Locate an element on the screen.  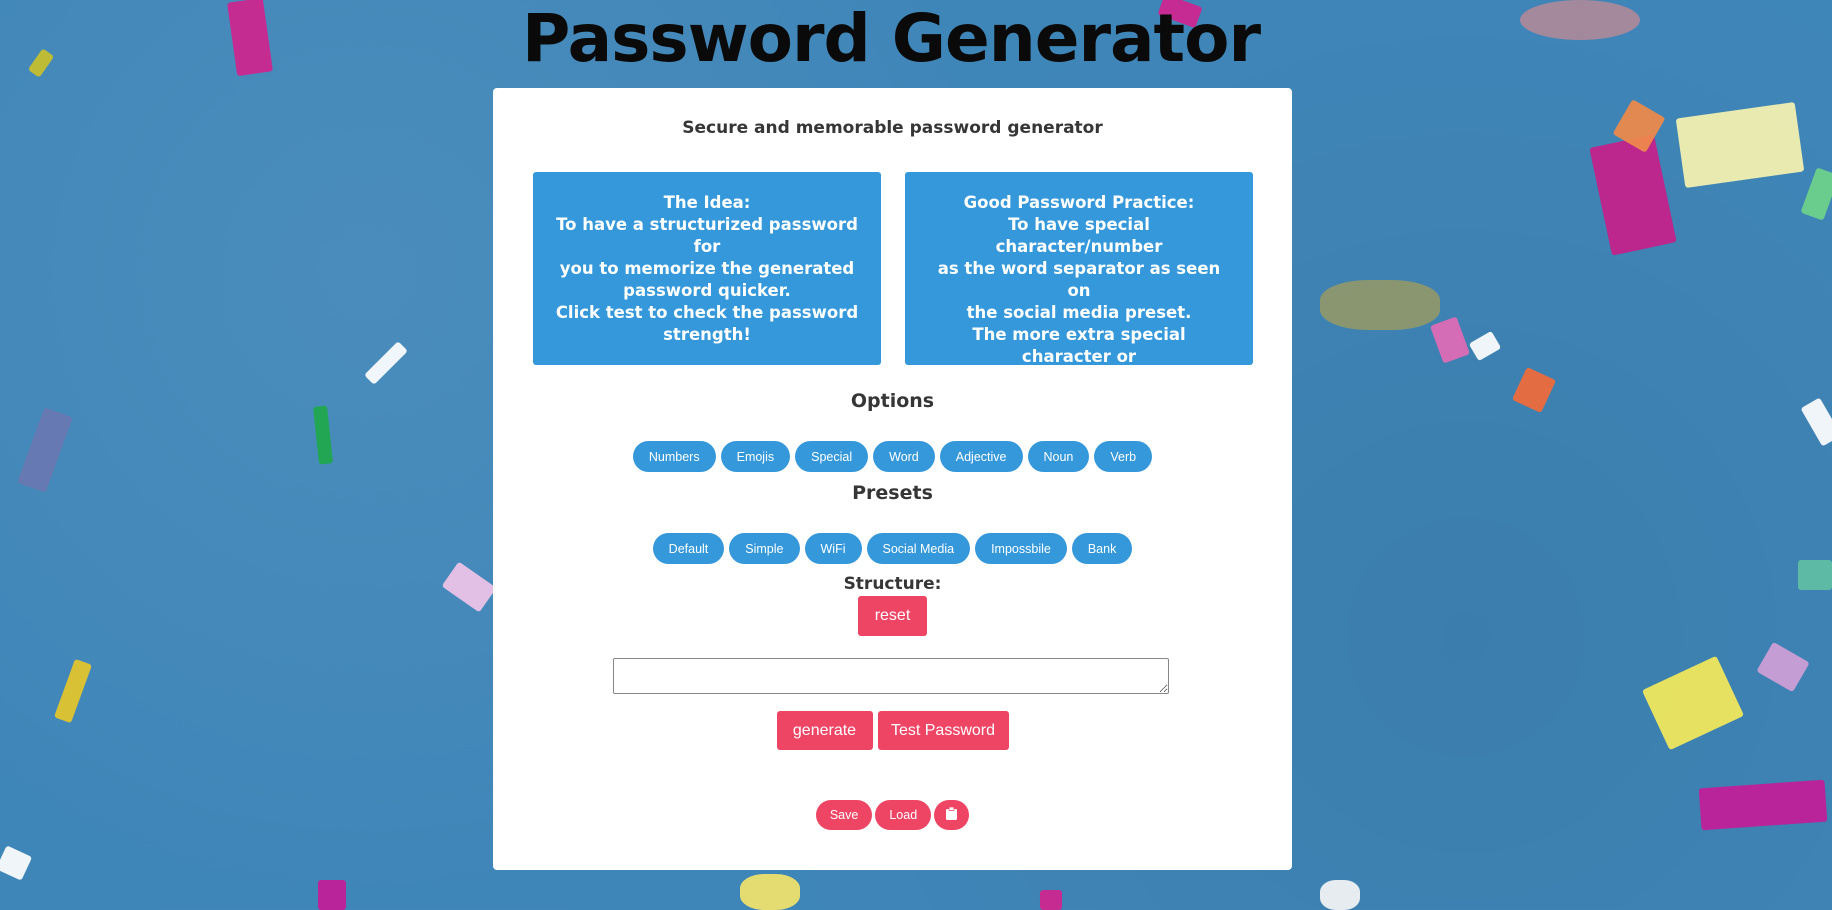
page-title: Password Generator is located at coordinates (891, 38).